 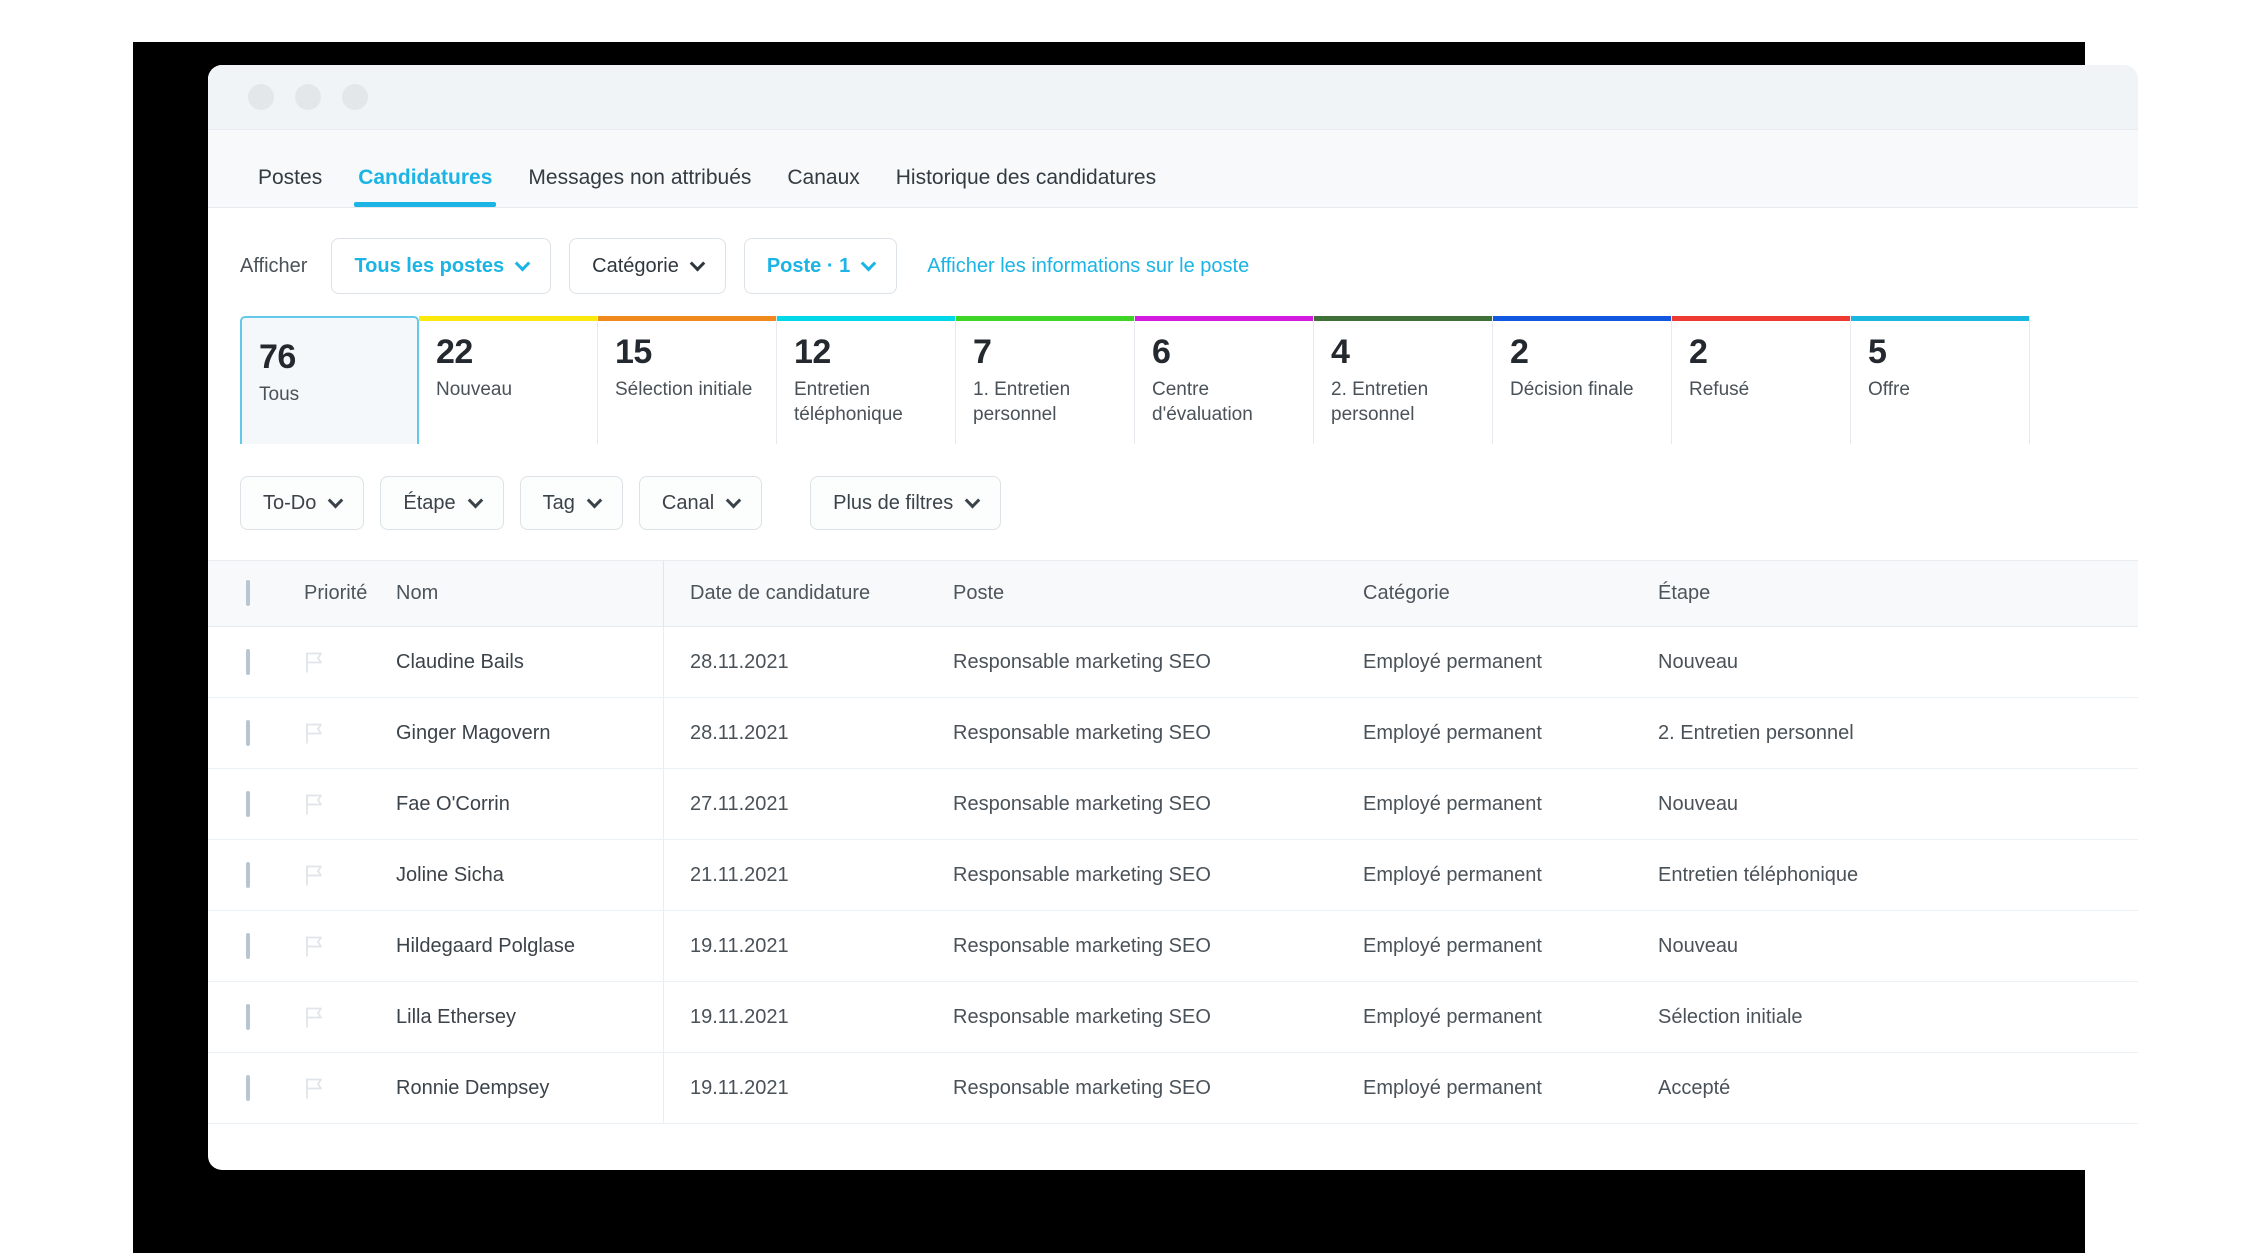 What do you see at coordinates (290, 186) in the screenshot?
I see `tab-postes: Postes` at bounding box center [290, 186].